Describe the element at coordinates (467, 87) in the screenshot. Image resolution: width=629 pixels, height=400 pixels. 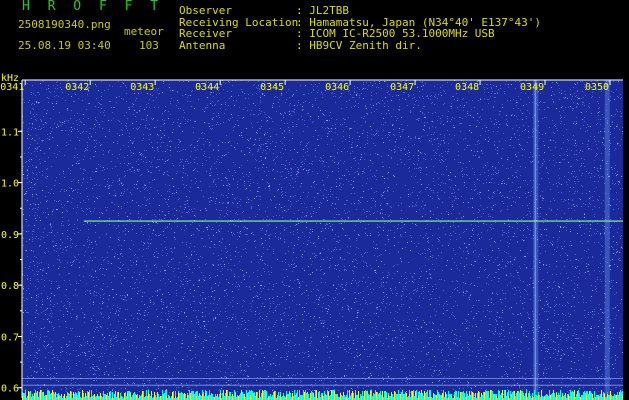
I see `x-tick-label-7: 0348` at that location.